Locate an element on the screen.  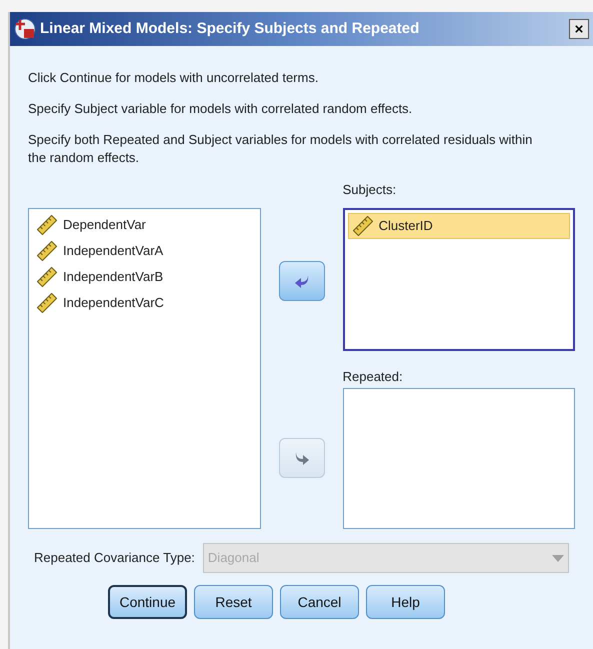
variable-item: ClusterID is located at coordinates (459, 226).